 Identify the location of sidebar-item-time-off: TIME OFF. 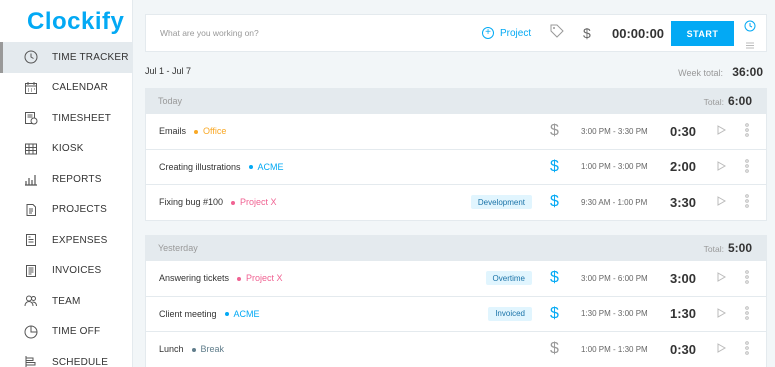
(66, 332).